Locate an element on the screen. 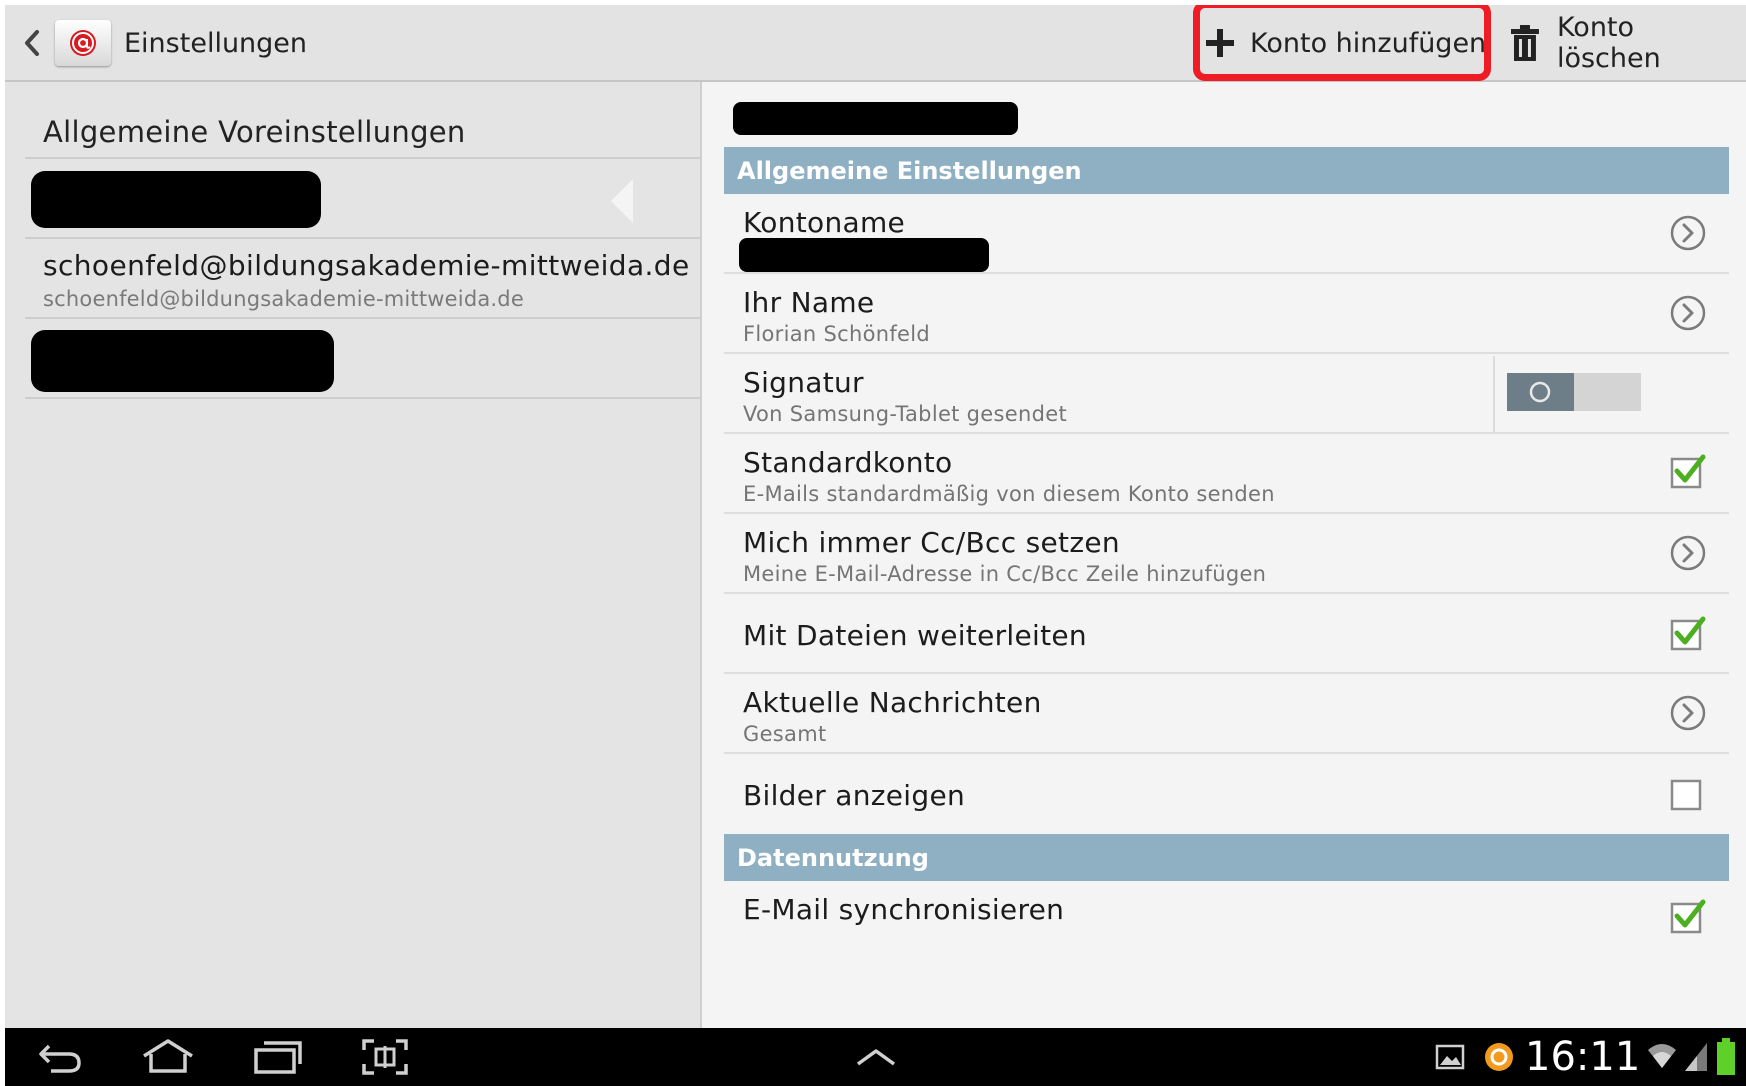 The image size is (1746, 1086). setting-sync-email: E-Mail synchronisieren is located at coordinates (1226, 920).